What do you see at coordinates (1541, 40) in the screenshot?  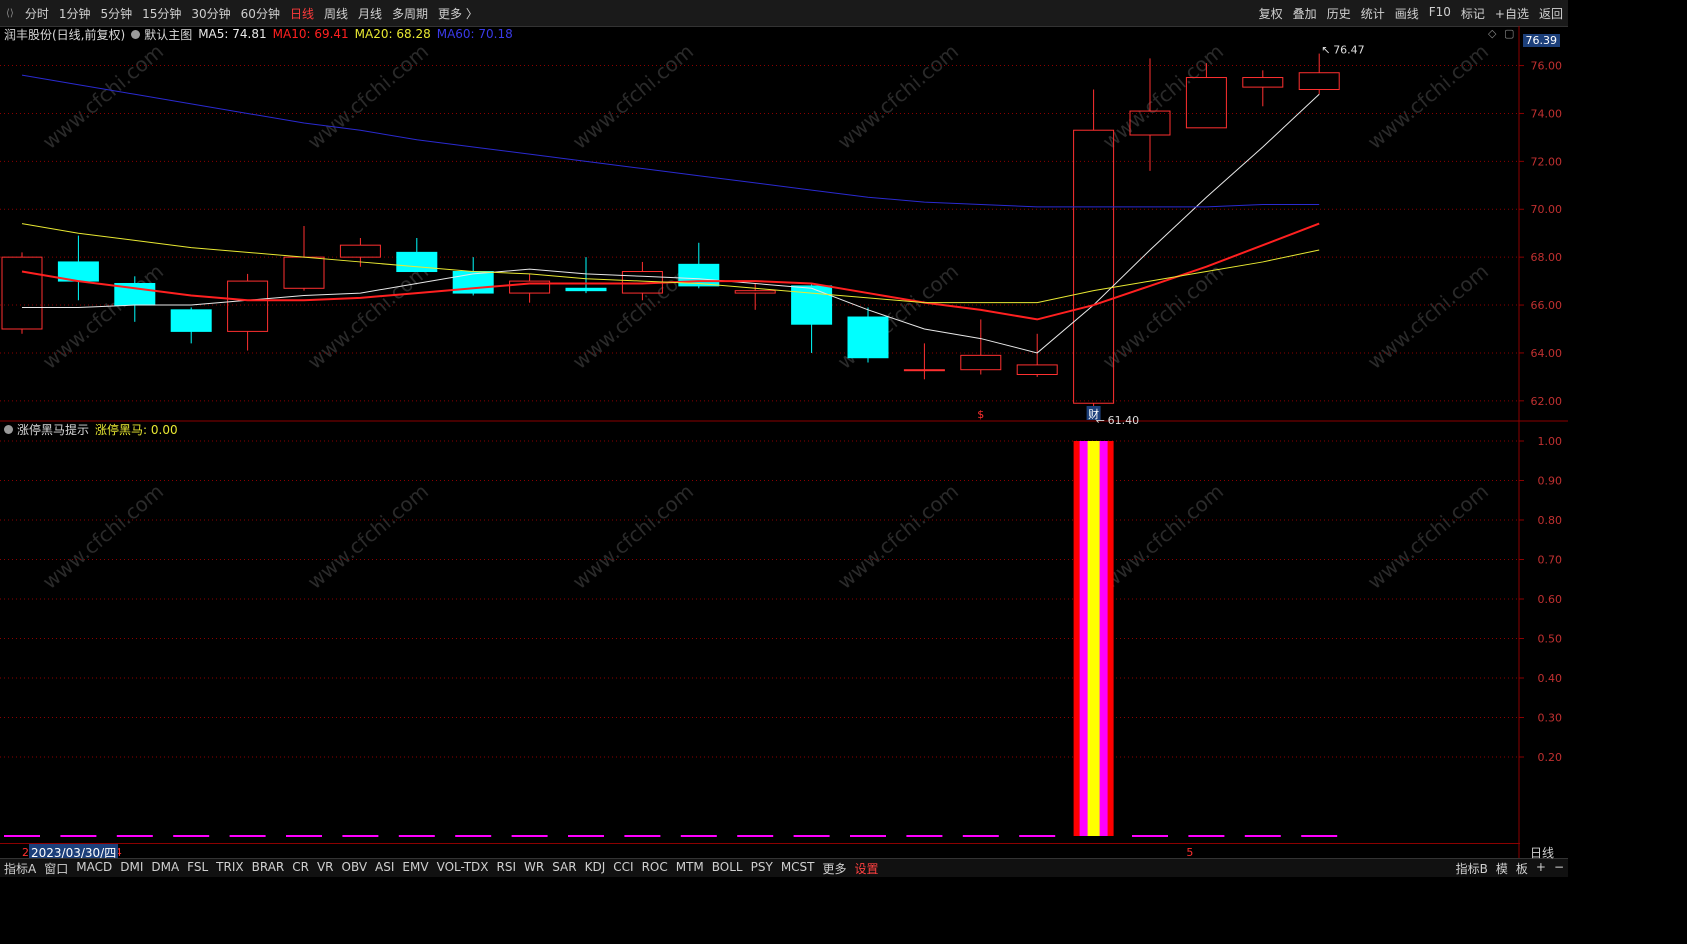 I see `last-price-tag: 76.39` at bounding box center [1541, 40].